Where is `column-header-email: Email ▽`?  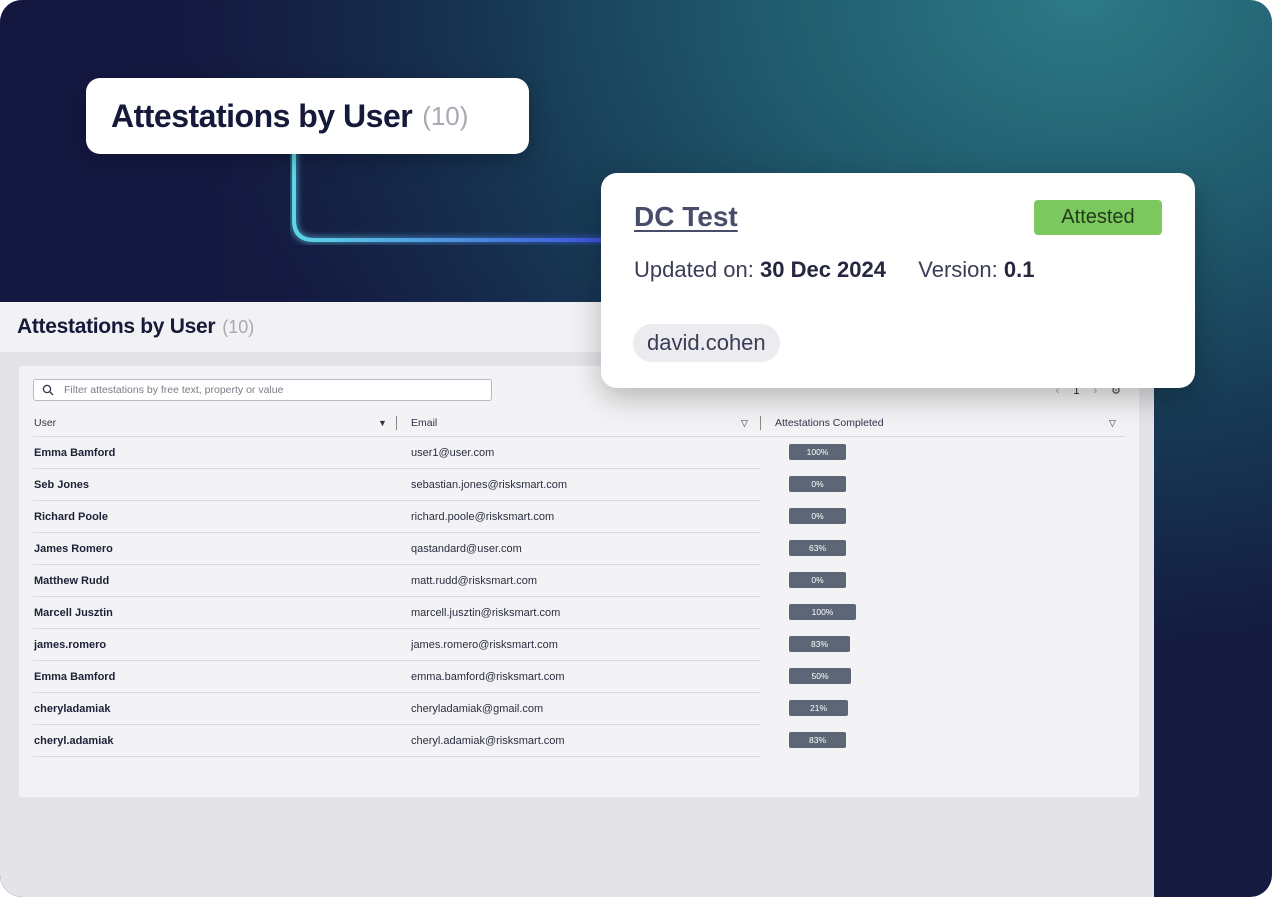
column-header-email: Email ▽ is located at coordinates (586, 423).